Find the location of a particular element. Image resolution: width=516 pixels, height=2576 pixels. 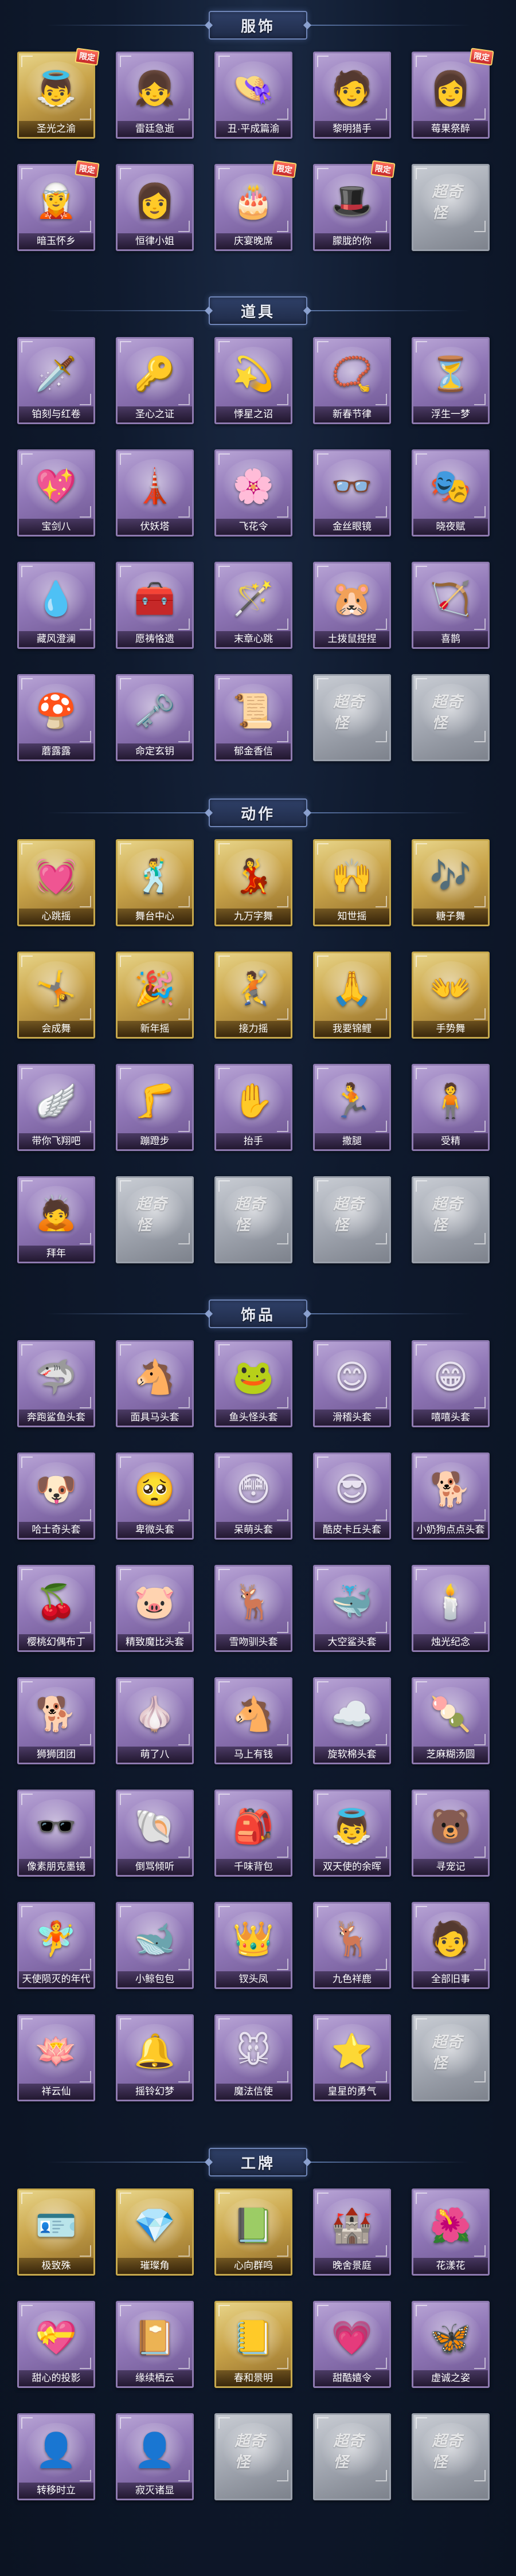

item-card: 🪽 带你飞翔吧 is located at coordinates (56, 1107).